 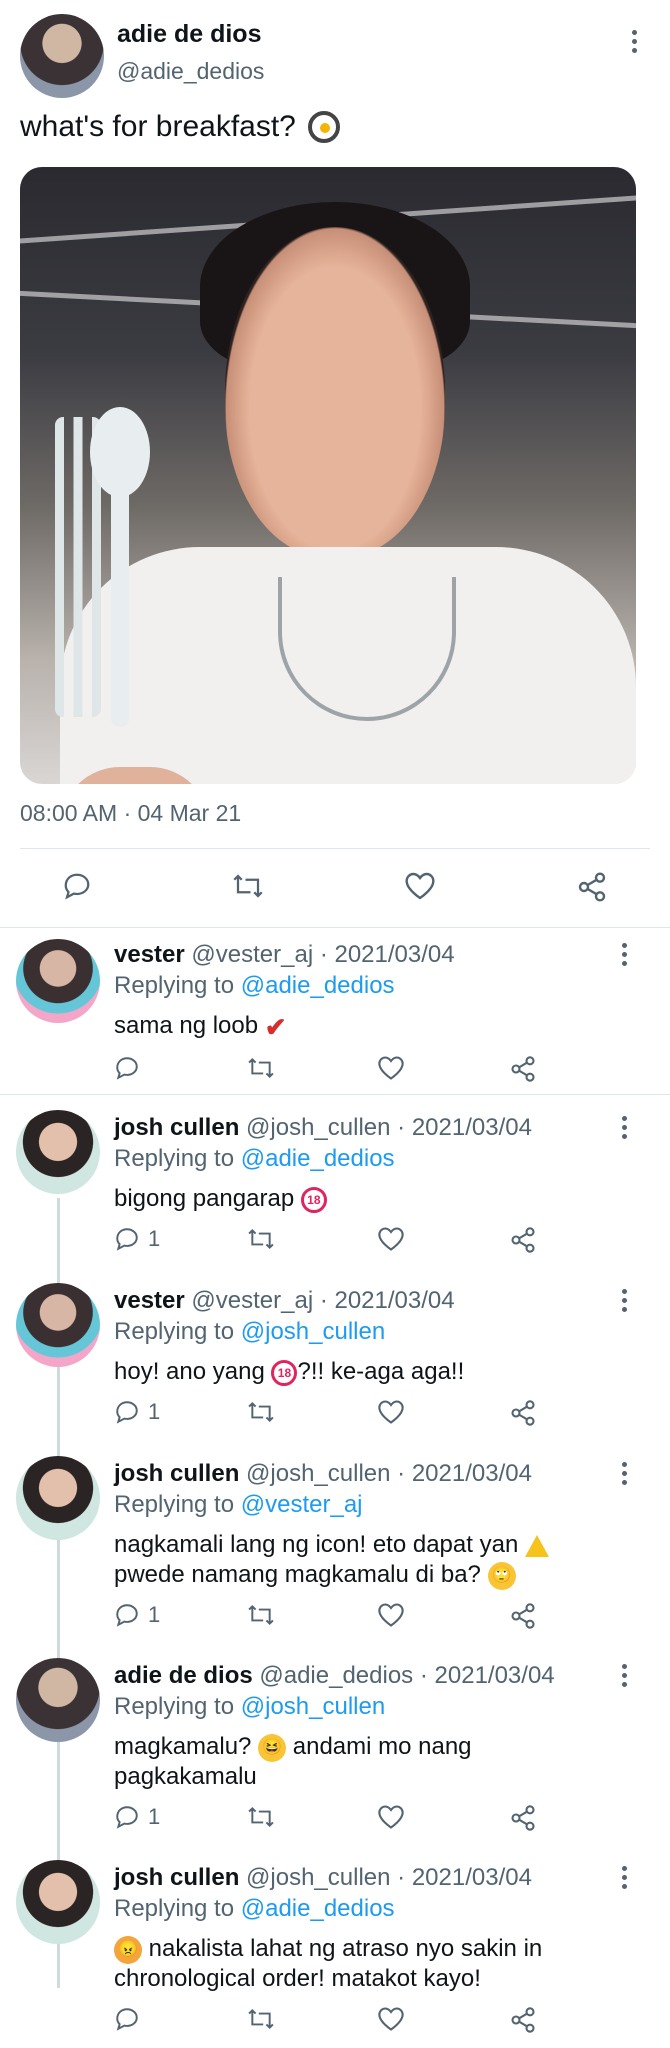 I want to click on tweet-text: what's for breakfast?, so click(x=180, y=127).